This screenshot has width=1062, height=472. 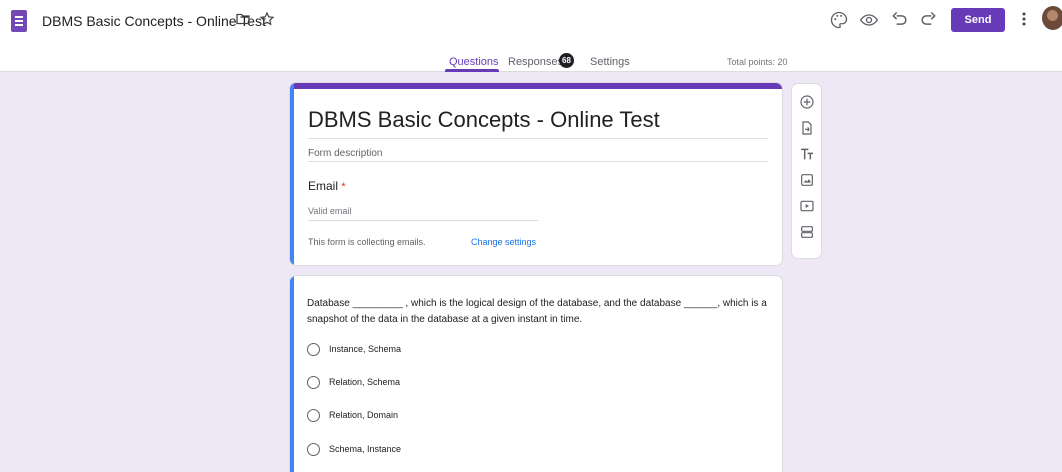 What do you see at coordinates (757, 62) in the screenshot?
I see `total-points: Total points: 20` at bounding box center [757, 62].